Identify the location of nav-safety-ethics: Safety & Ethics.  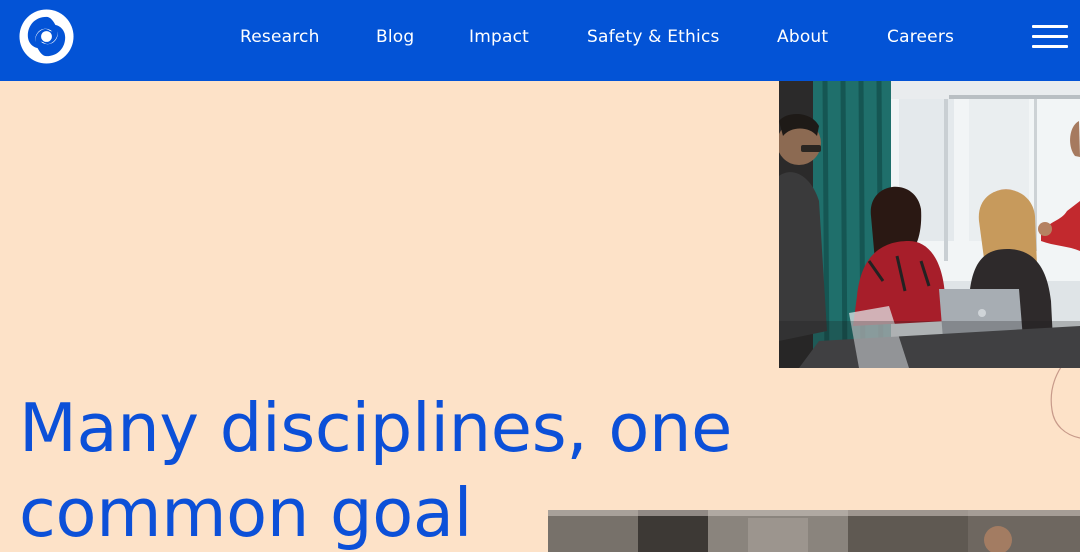
(653, 37).